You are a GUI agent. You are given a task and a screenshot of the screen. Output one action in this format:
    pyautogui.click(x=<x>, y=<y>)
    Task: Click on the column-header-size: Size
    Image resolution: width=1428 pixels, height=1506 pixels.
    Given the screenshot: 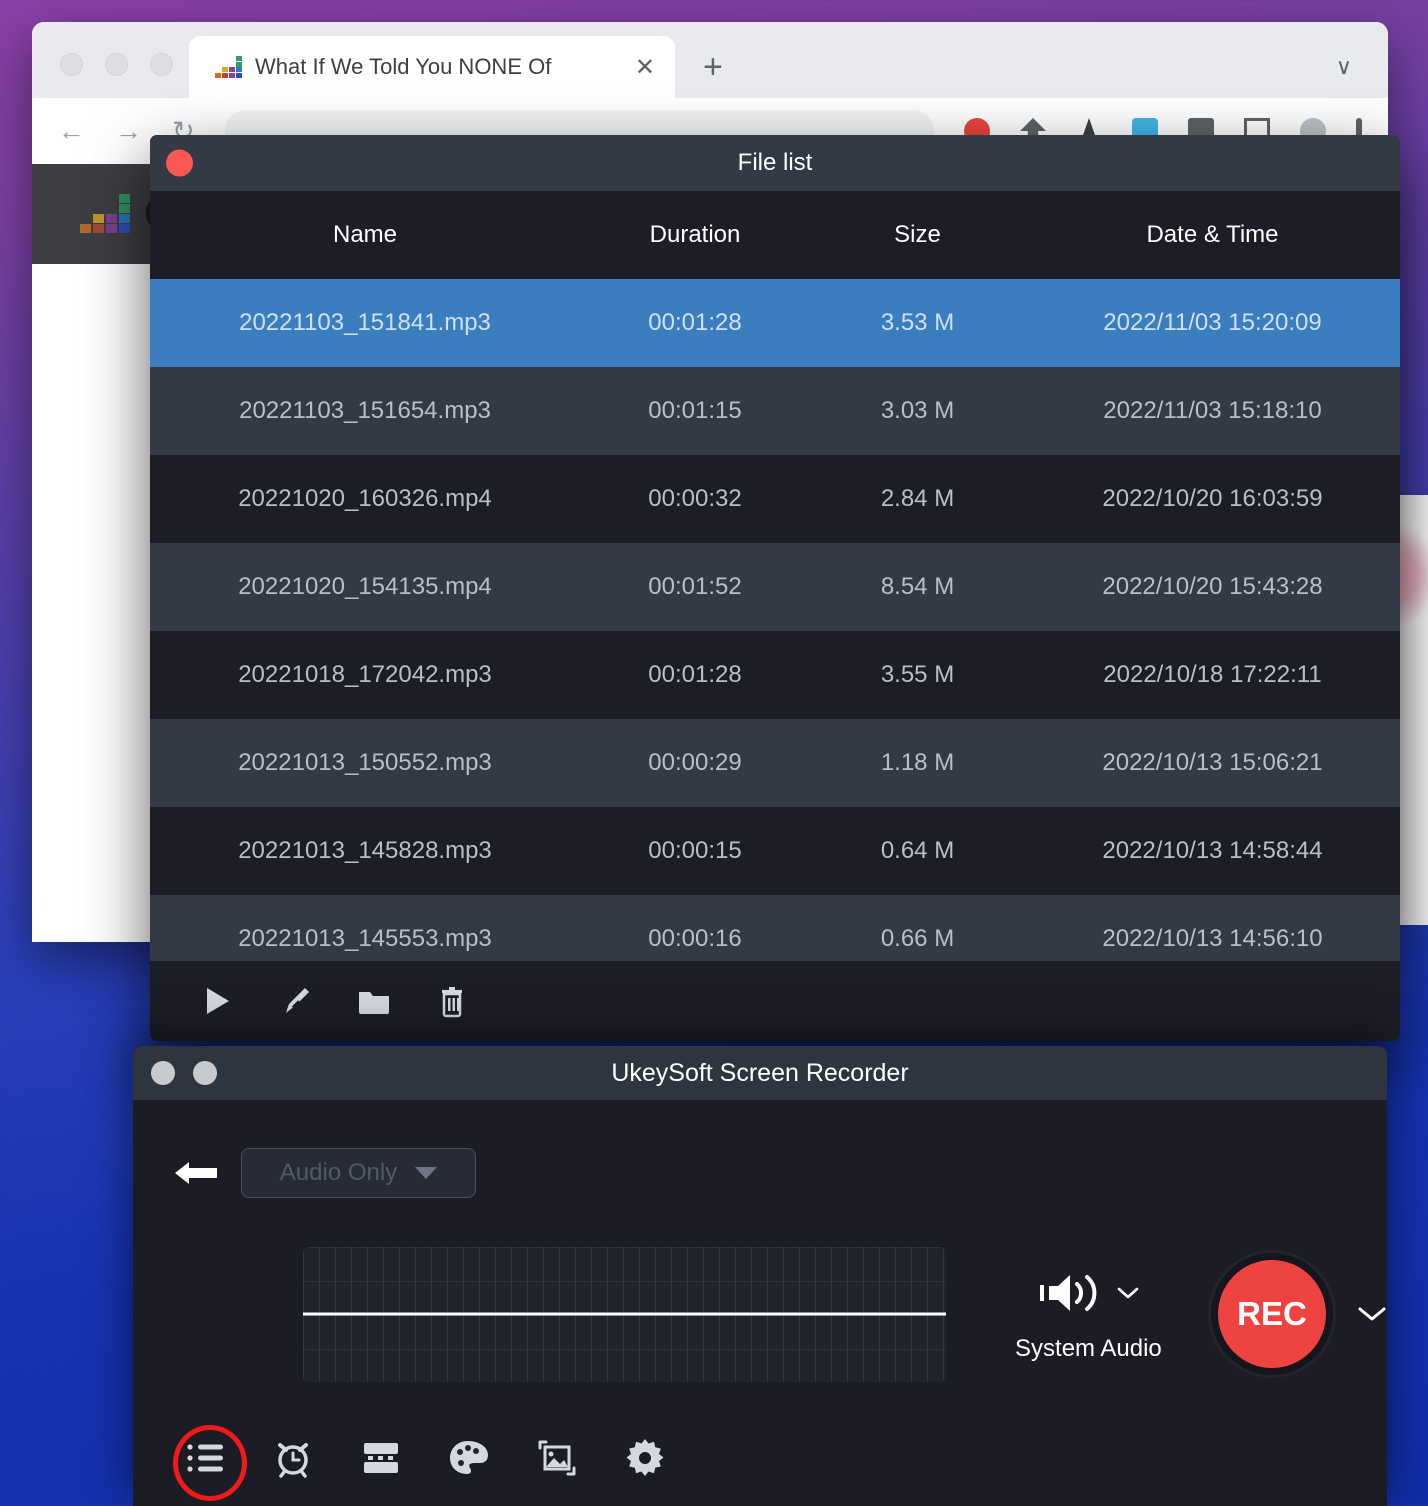 What is the action you would take?
    pyautogui.click(x=917, y=235)
    